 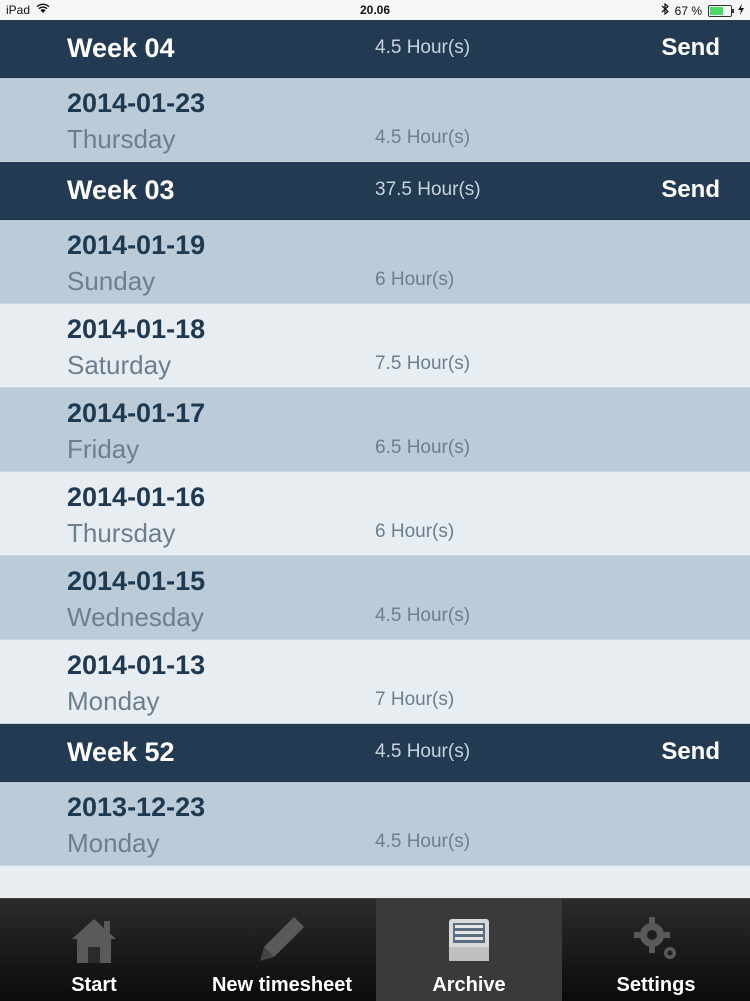 What do you see at coordinates (428, 189) in the screenshot?
I see `week-total-hours: 37.5 Hour(s)` at bounding box center [428, 189].